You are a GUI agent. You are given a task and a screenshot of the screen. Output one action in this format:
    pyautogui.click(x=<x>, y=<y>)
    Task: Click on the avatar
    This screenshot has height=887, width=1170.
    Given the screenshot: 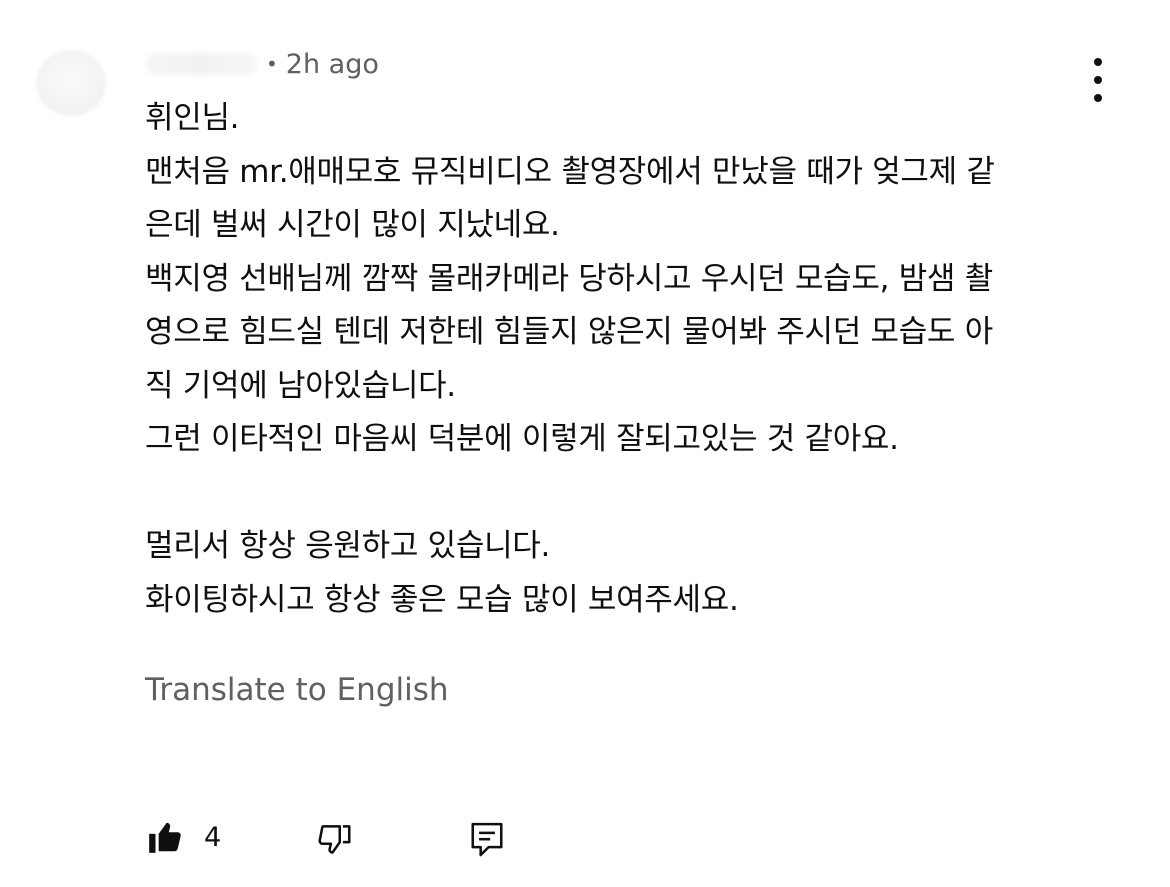 What is the action you would take?
    pyautogui.click(x=71, y=83)
    